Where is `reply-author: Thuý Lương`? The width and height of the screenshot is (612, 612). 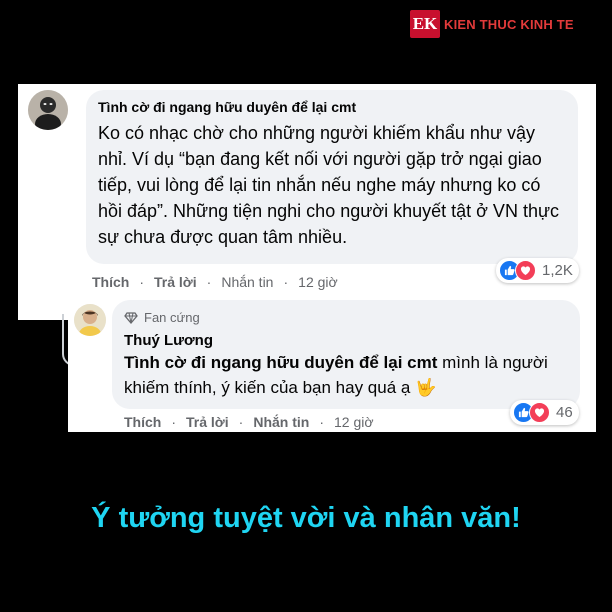
reply-author: Thuý Lương is located at coordinates (168, 340).